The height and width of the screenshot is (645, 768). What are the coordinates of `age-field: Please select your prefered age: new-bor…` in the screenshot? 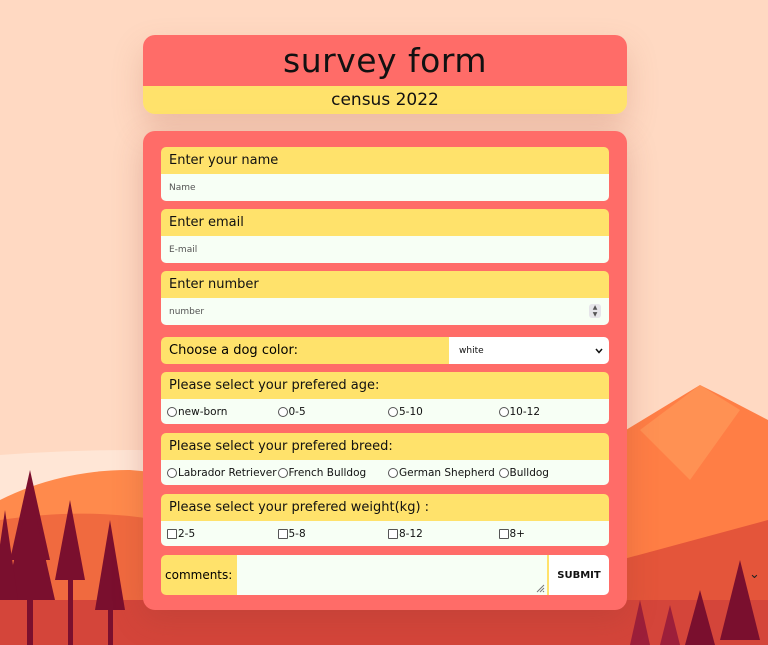 It's located at (385, 398).